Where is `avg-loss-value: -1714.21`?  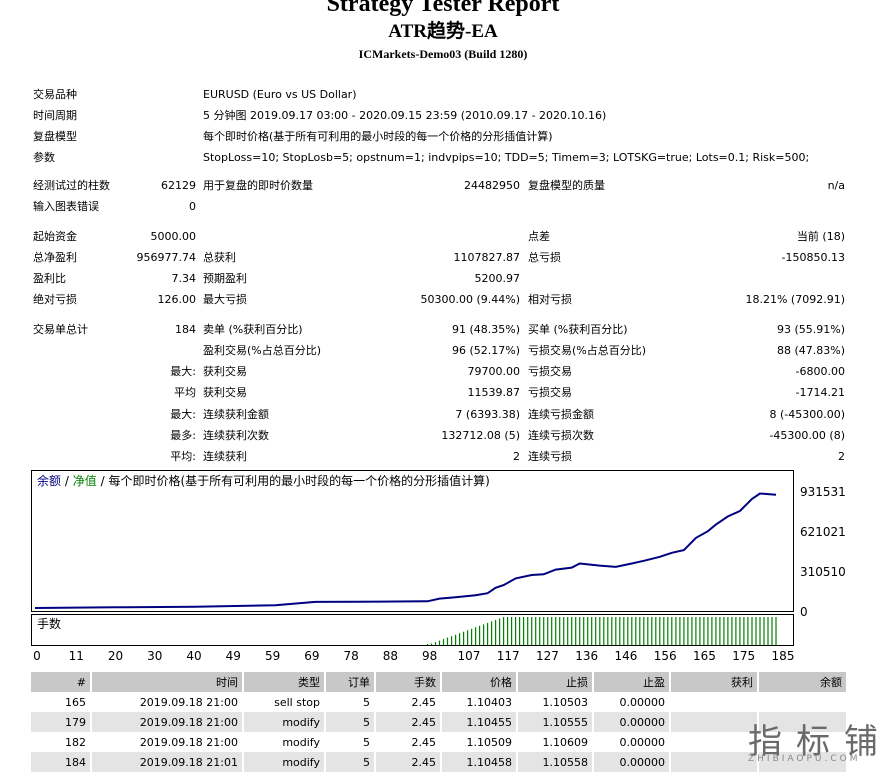 avg-loss-value: -1714.21 is located at coordinates (820, 392).